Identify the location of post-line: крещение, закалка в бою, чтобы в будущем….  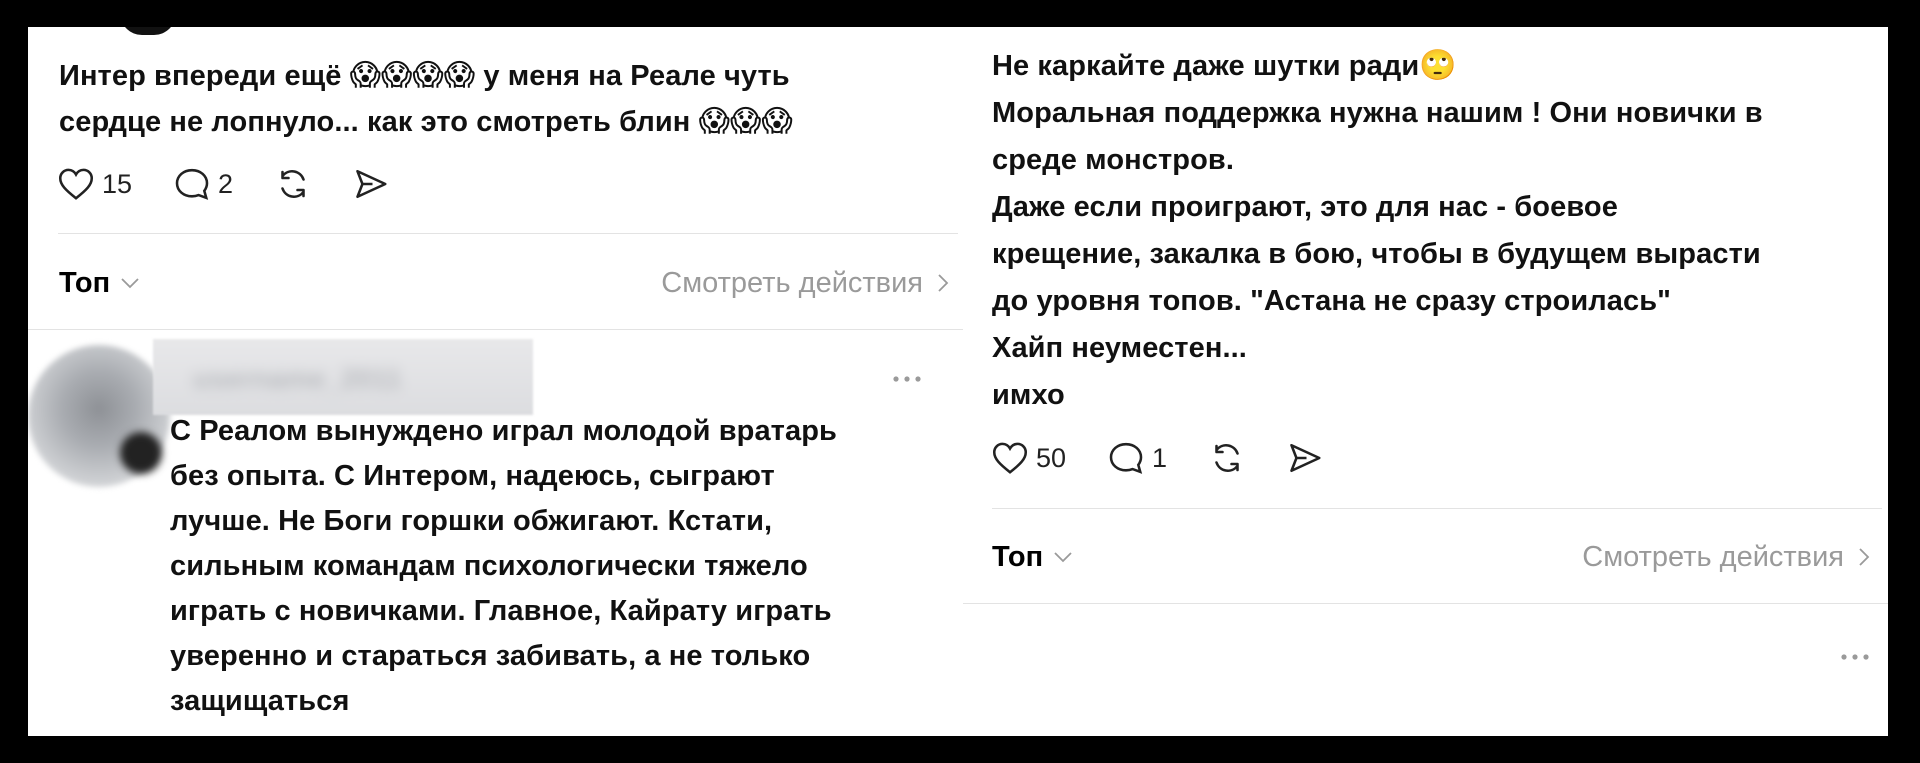
(1376, 254).